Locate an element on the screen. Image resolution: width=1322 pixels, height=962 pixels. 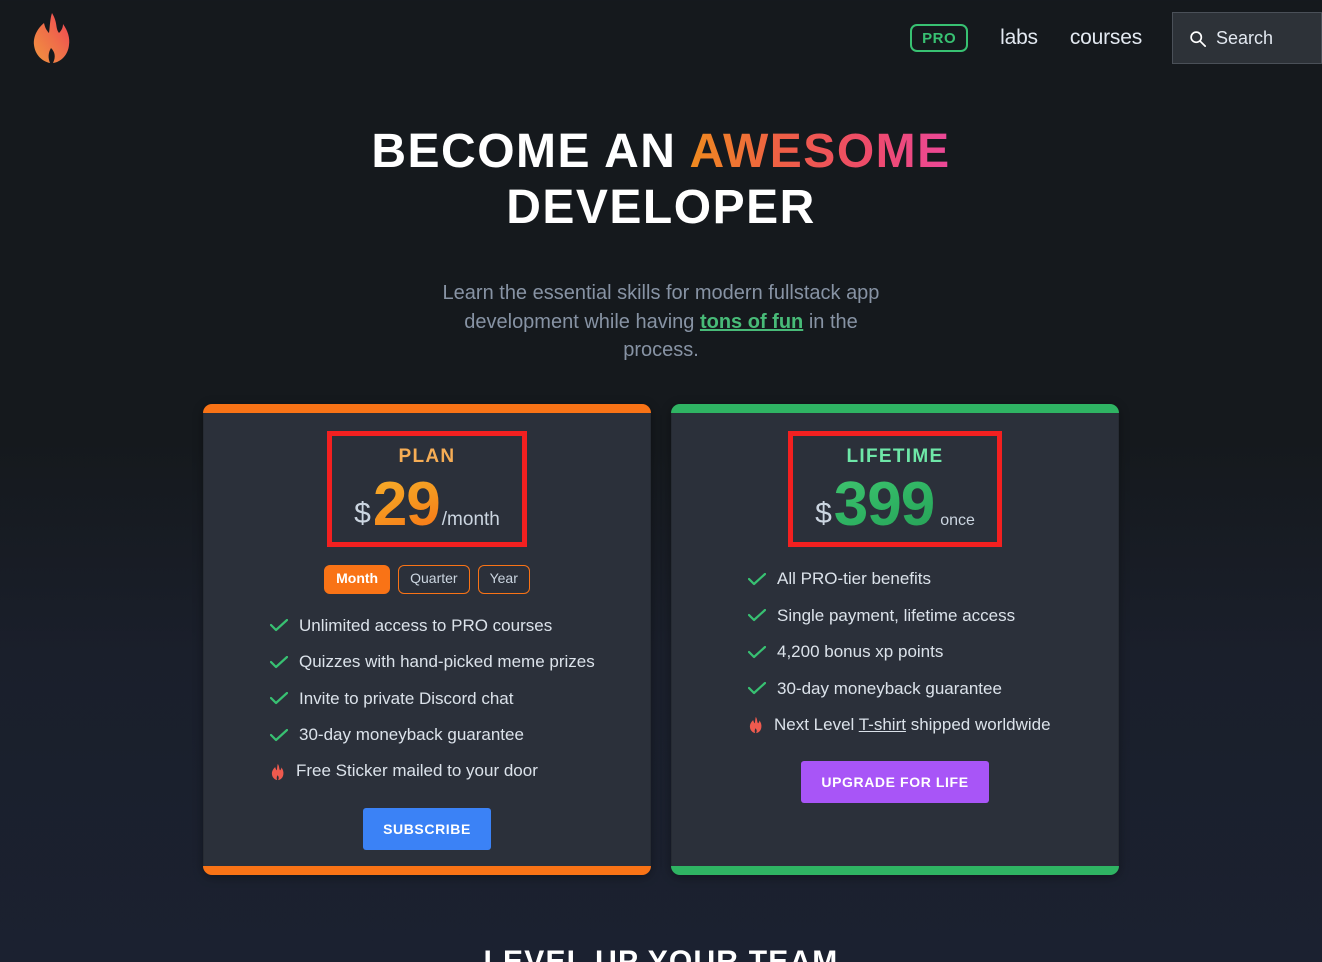
price-line-plan: $ 29 /month is located at coordinates (427, 504).